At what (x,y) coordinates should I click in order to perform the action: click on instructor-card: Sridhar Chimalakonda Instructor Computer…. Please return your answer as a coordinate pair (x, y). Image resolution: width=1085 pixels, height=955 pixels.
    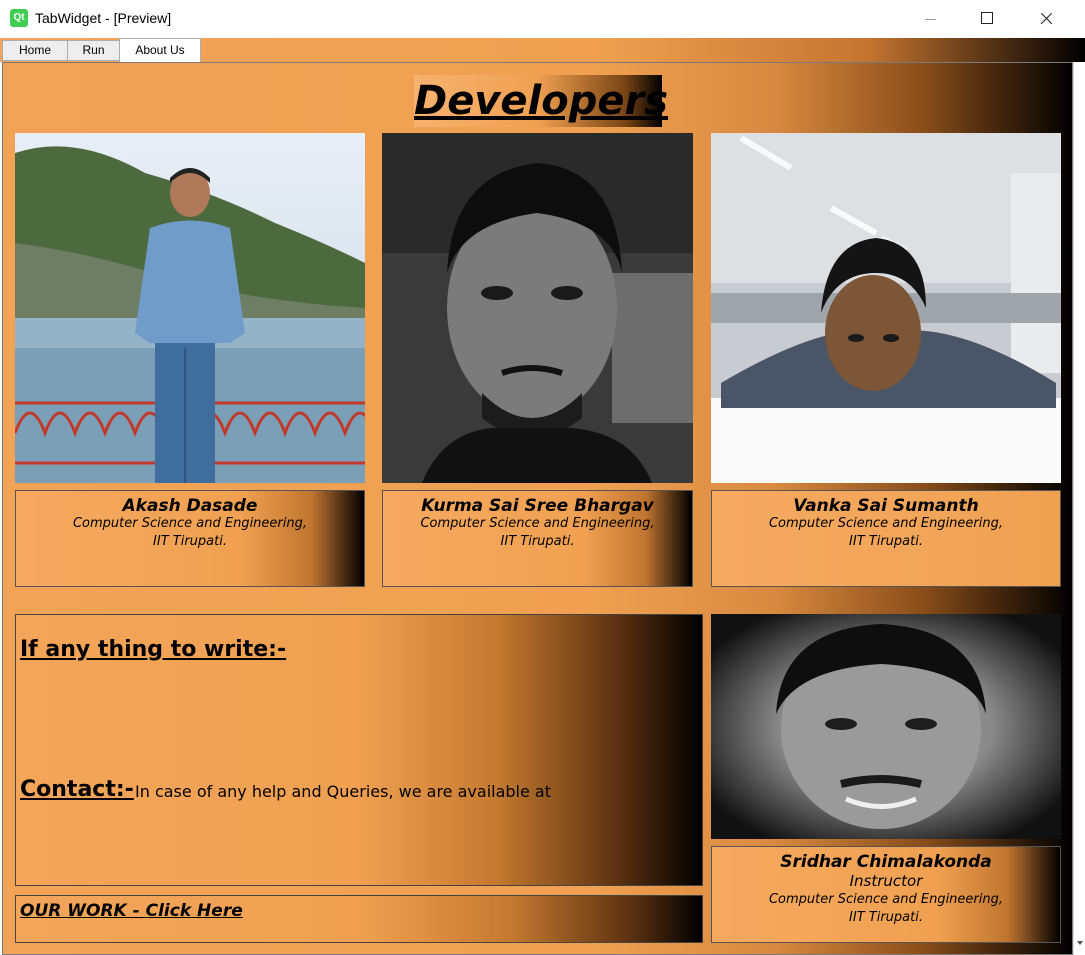
    Looking at the image, I should click on (886, 894).